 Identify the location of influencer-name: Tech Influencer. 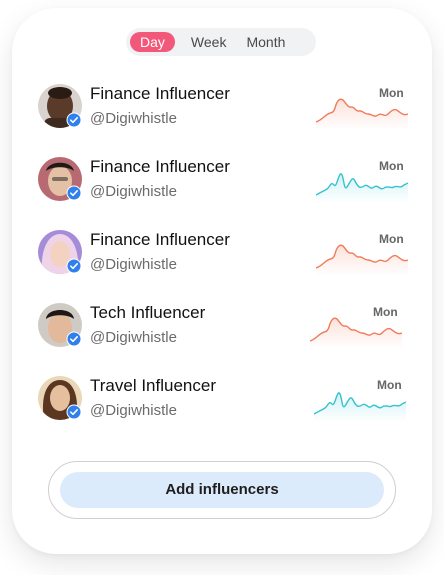
(148, 312).